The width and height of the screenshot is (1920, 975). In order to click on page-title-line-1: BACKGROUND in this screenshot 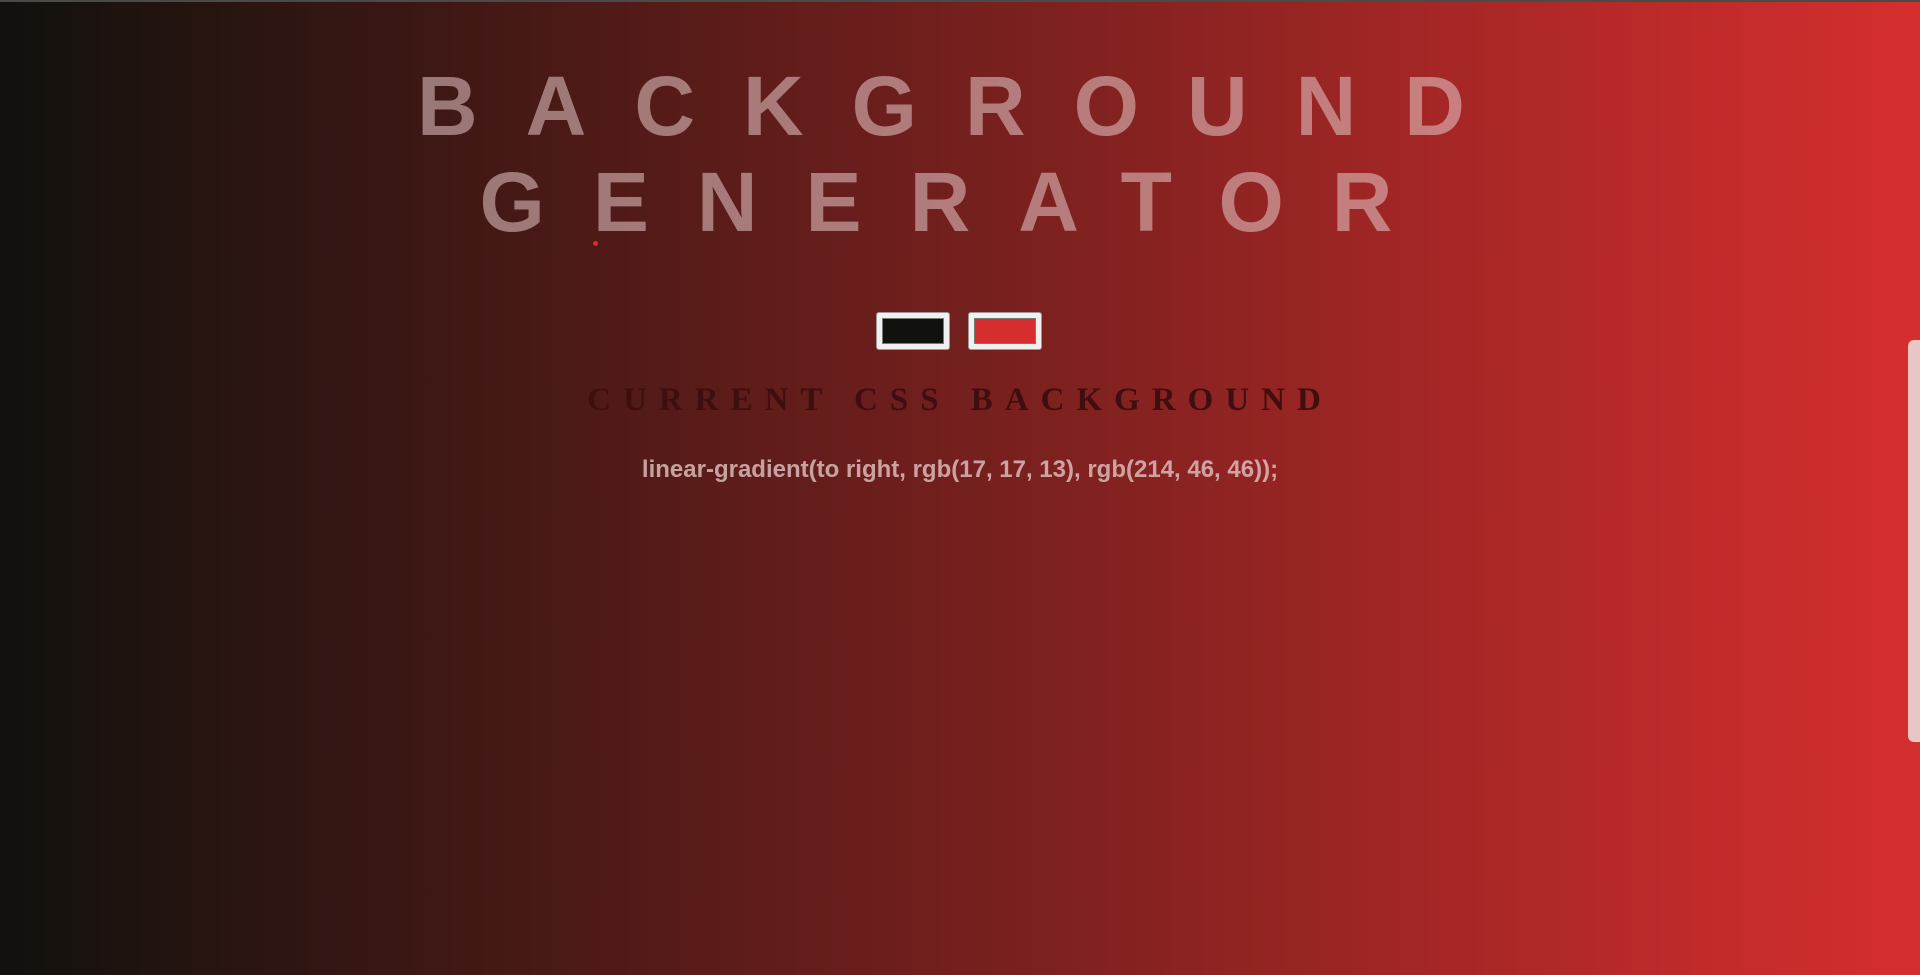, I will do `click(965, 106)`.